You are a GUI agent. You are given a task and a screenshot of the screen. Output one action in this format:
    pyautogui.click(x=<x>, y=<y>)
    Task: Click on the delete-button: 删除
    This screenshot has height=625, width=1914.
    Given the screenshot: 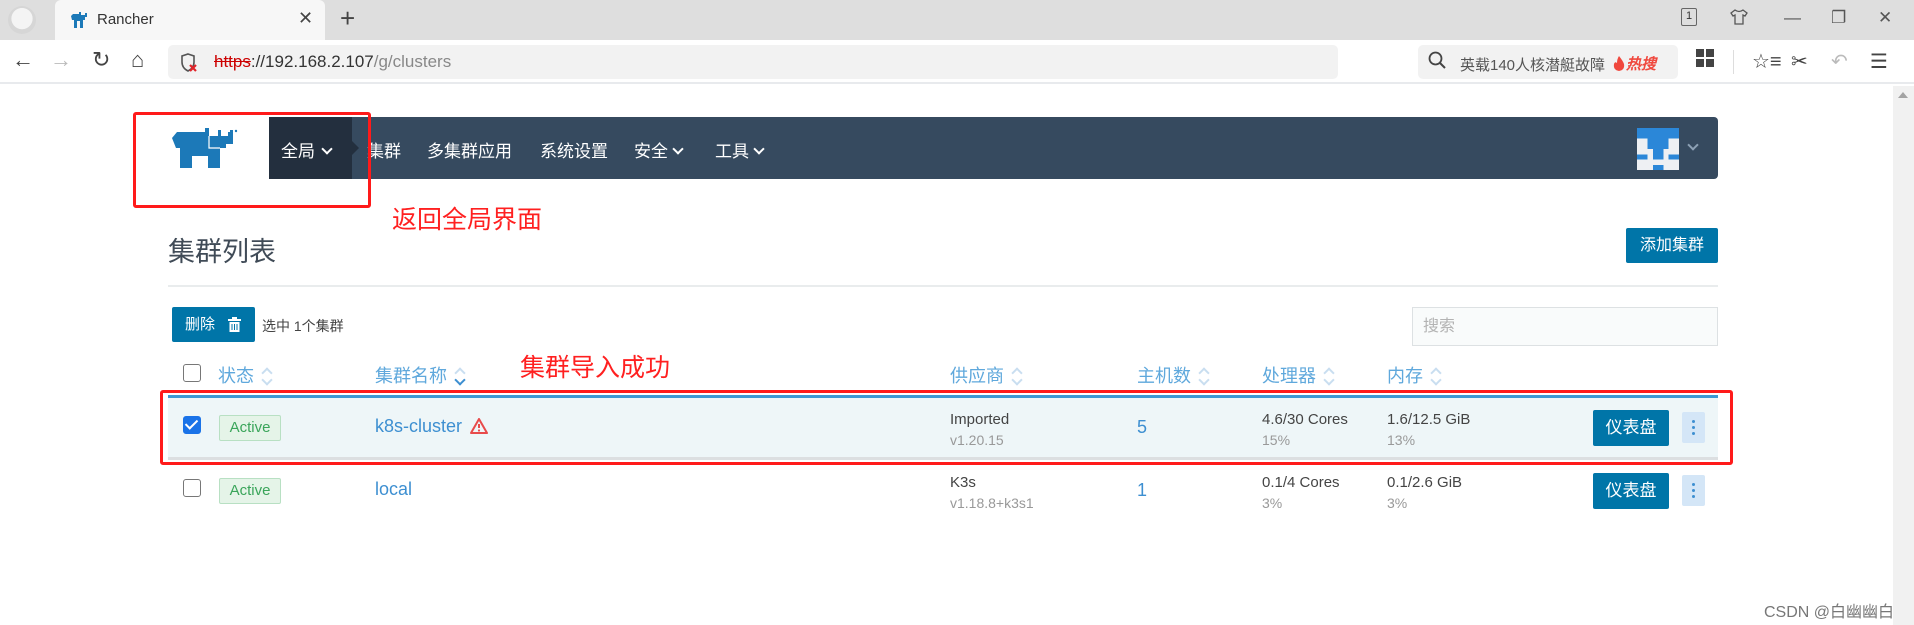 What is the action you would take?
    pyautogui.click(x=213, y=324)
    